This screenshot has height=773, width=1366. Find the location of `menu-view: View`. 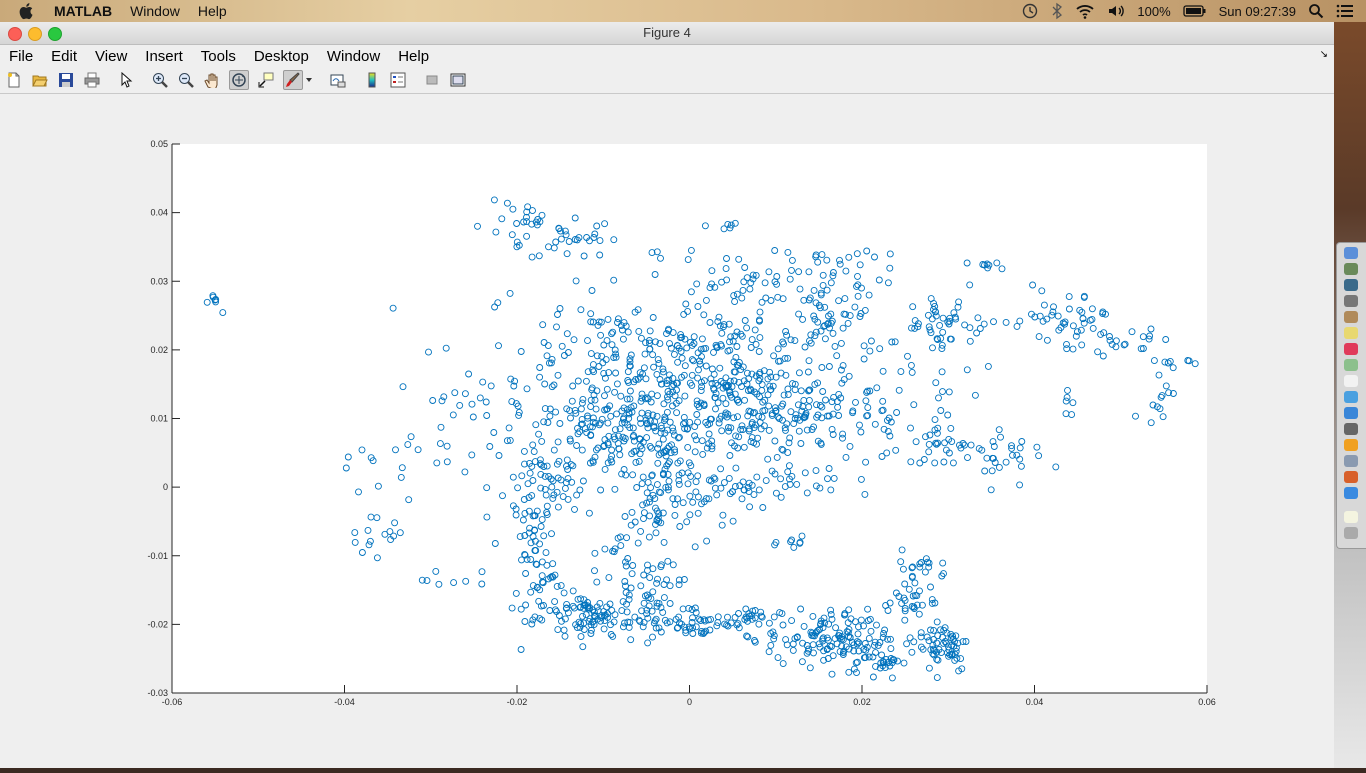

menu-view: View is located at coordinates (111, 56).